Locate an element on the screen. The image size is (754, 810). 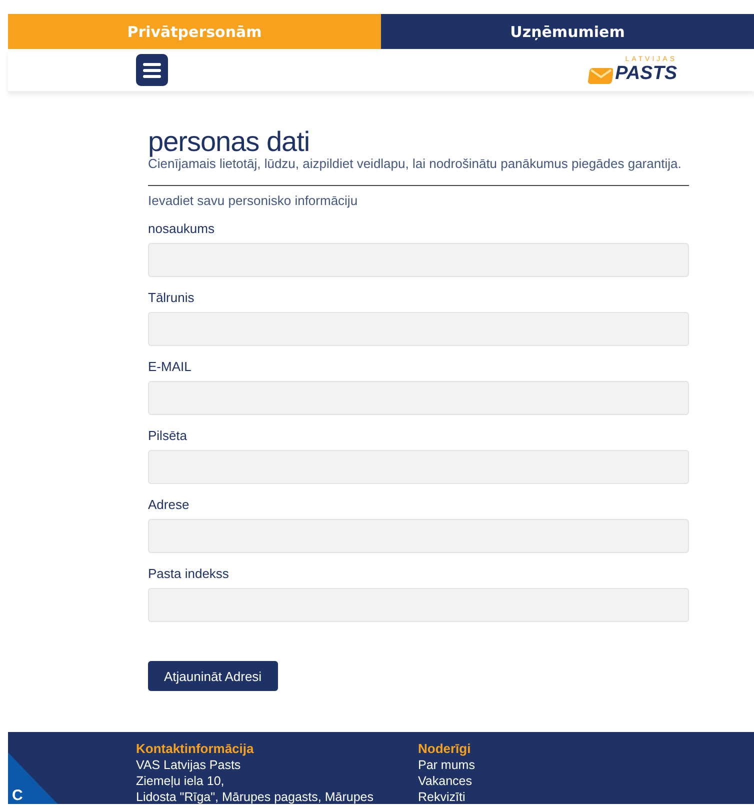
logo-text: PASTS is located at coordinates (646, 73).